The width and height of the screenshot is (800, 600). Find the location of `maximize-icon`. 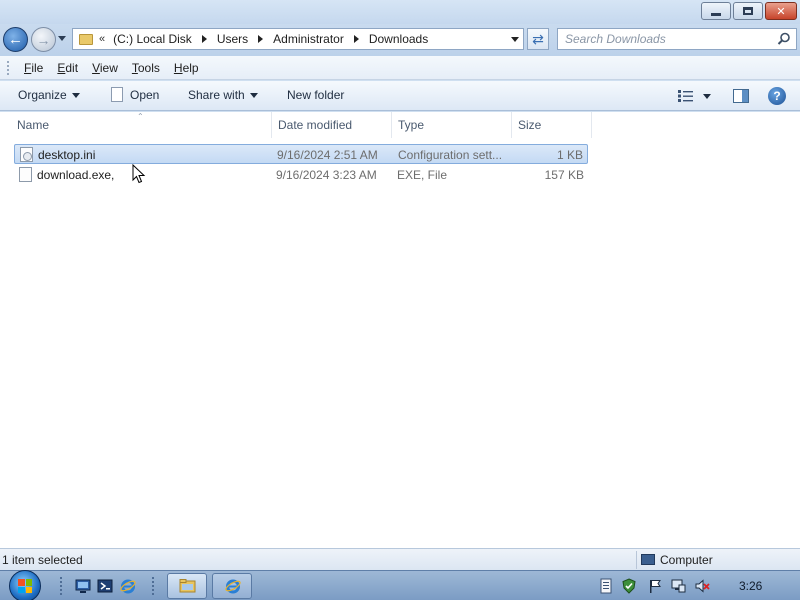

maximize-icon is located at coordinates (748, 11).